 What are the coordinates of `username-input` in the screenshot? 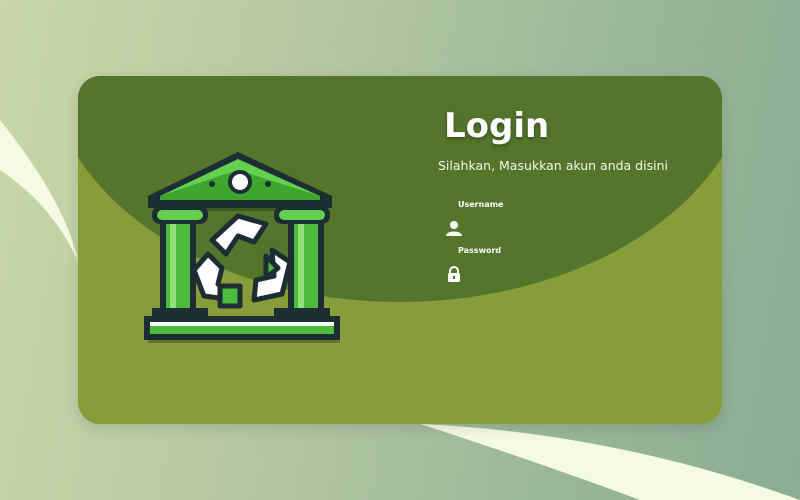 It's located at (578, 228).